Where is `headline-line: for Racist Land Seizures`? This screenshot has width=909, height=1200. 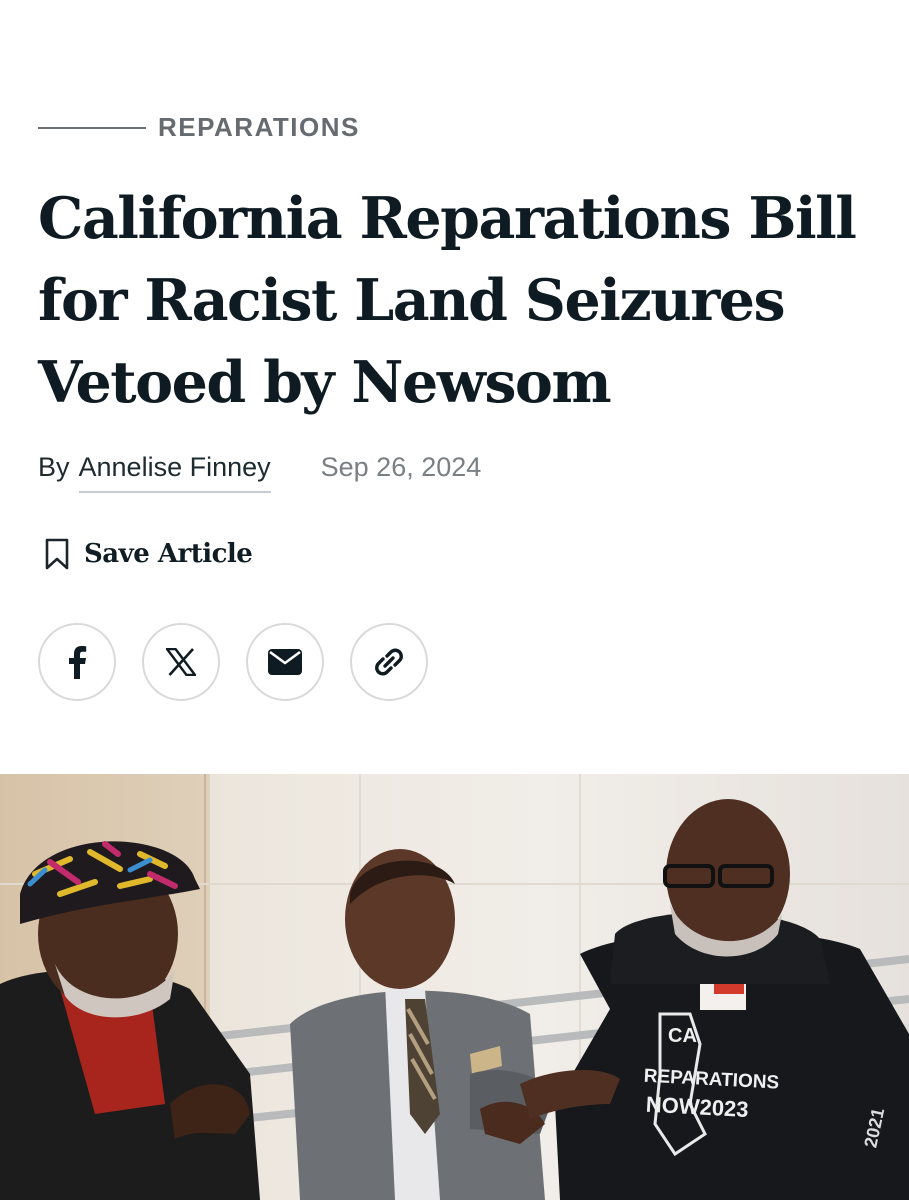
headline-line: for Racist Land Seizures is located at coordinates (412, 300).